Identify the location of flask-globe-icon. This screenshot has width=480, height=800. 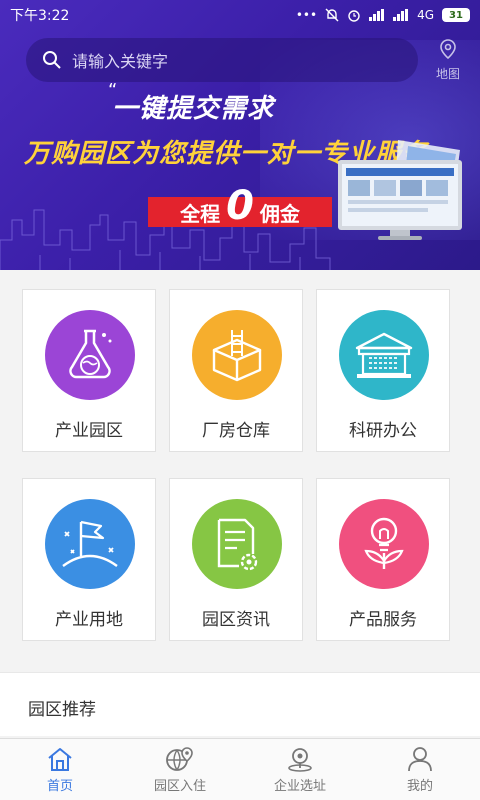
(90, 354).